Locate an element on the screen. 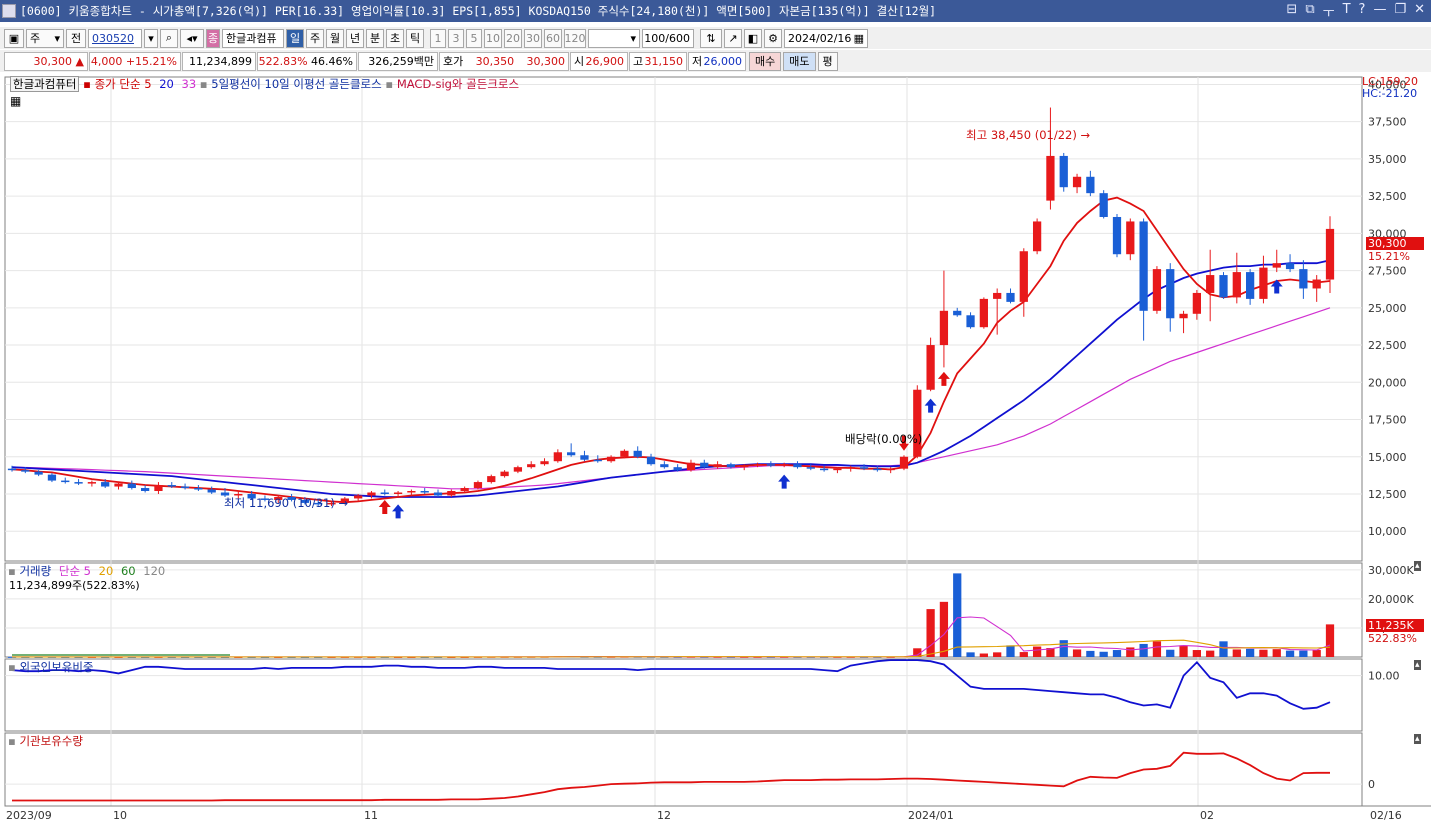  text-size-icon: T is located at coordinates (1347, 11).